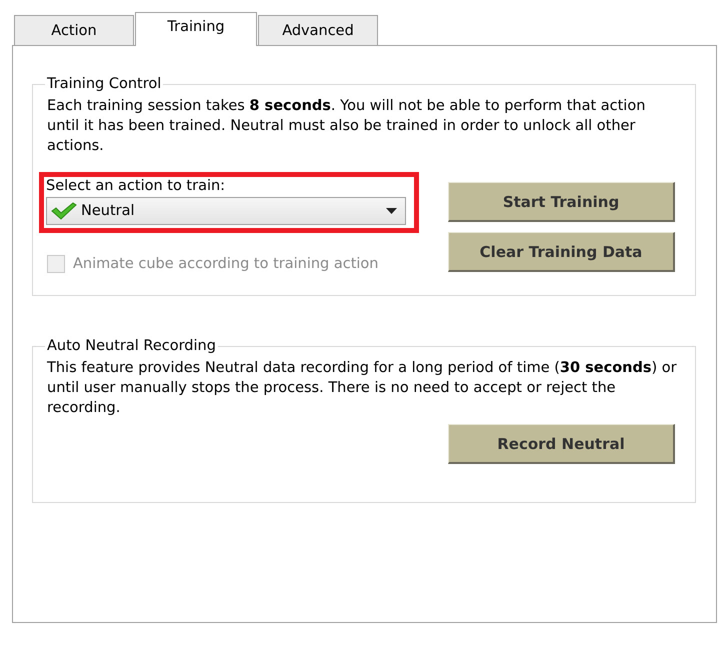  What do you see at coordinates (226, 211) in the screenshot?
I see `action-dropdown: Neutral` at bounding box center [226, 211].